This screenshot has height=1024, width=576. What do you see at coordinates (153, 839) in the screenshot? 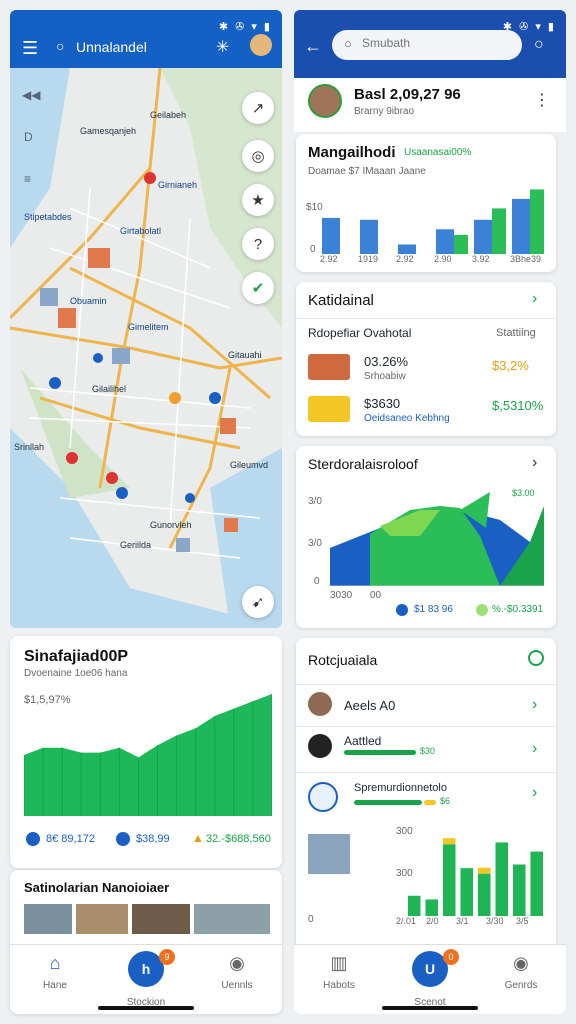
I see `footer-value: $38,99` at bounding box center [153, 839].